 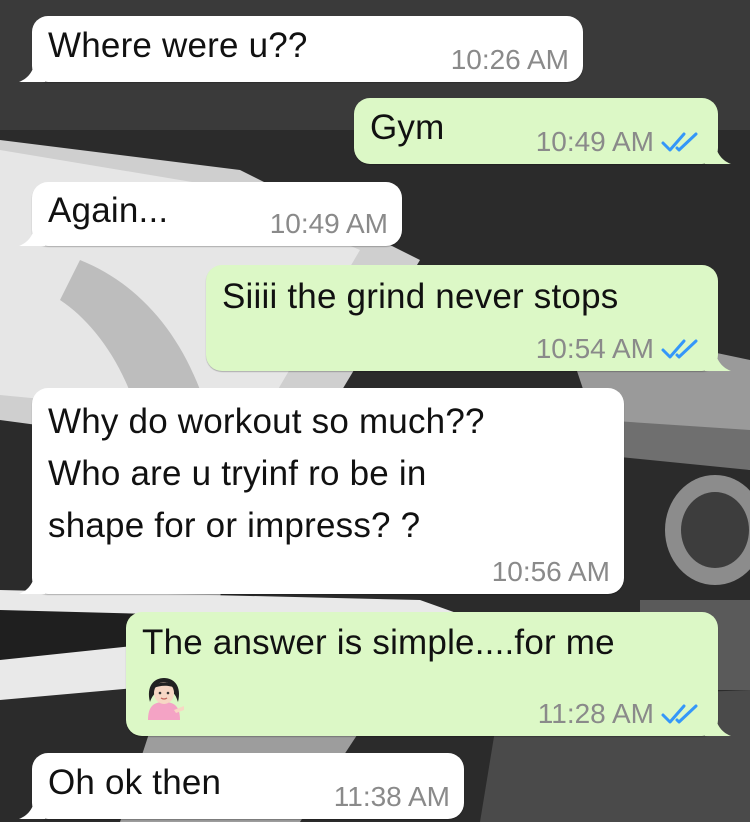 What do you see at coordinates (166, 699) in the screenshot?
I see `woman-tipping-hand-emoji` at bounding box center [166, 699].